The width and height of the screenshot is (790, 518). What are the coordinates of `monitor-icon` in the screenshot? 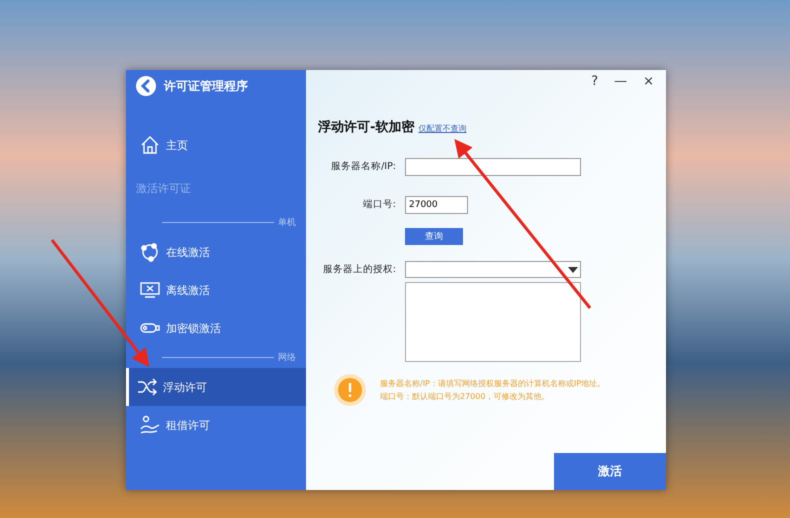 It's located at (150, 290).